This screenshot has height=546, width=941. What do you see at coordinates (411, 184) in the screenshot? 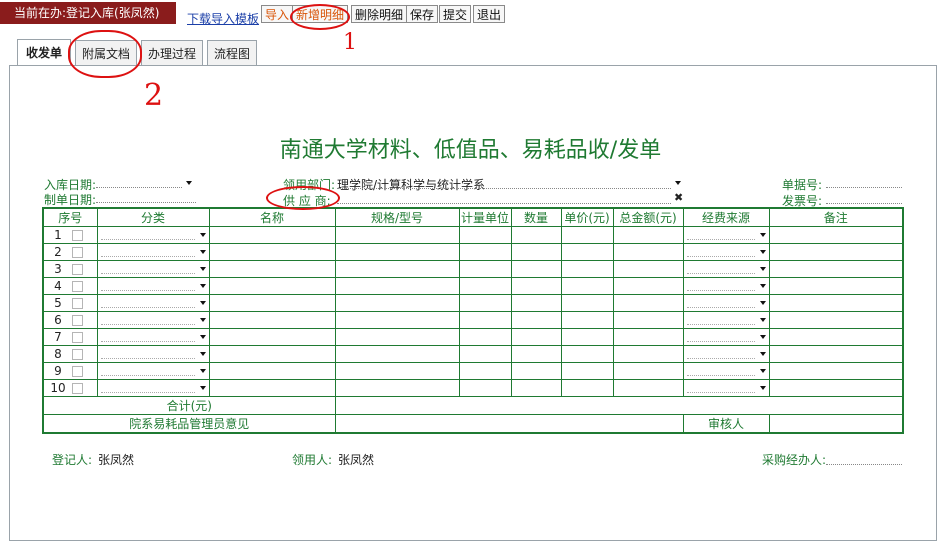
I see `dept-value: 理学院/计算科学与统计学系` at bounding box center [411, 184].